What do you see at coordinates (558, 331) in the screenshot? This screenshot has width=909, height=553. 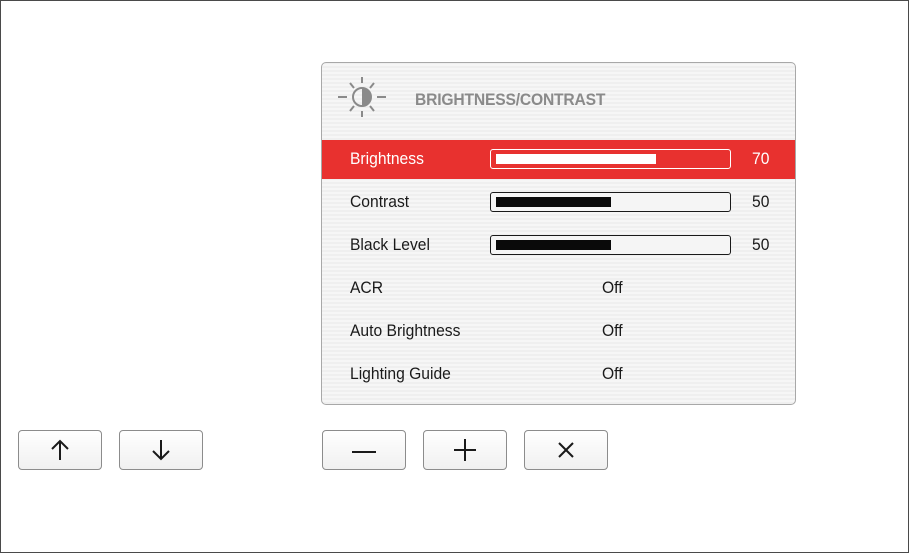 I see `menu-row-auto-brightness: Auto Brightness Off` at bounding box center [558, 331].